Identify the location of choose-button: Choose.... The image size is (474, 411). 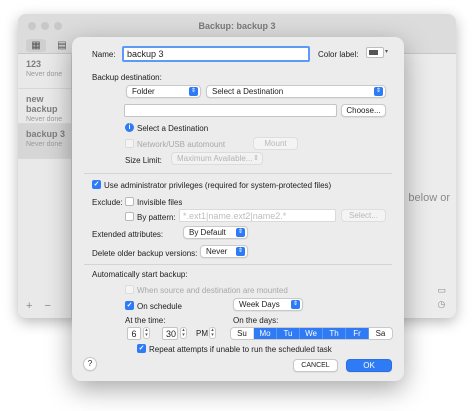
(363, 110).